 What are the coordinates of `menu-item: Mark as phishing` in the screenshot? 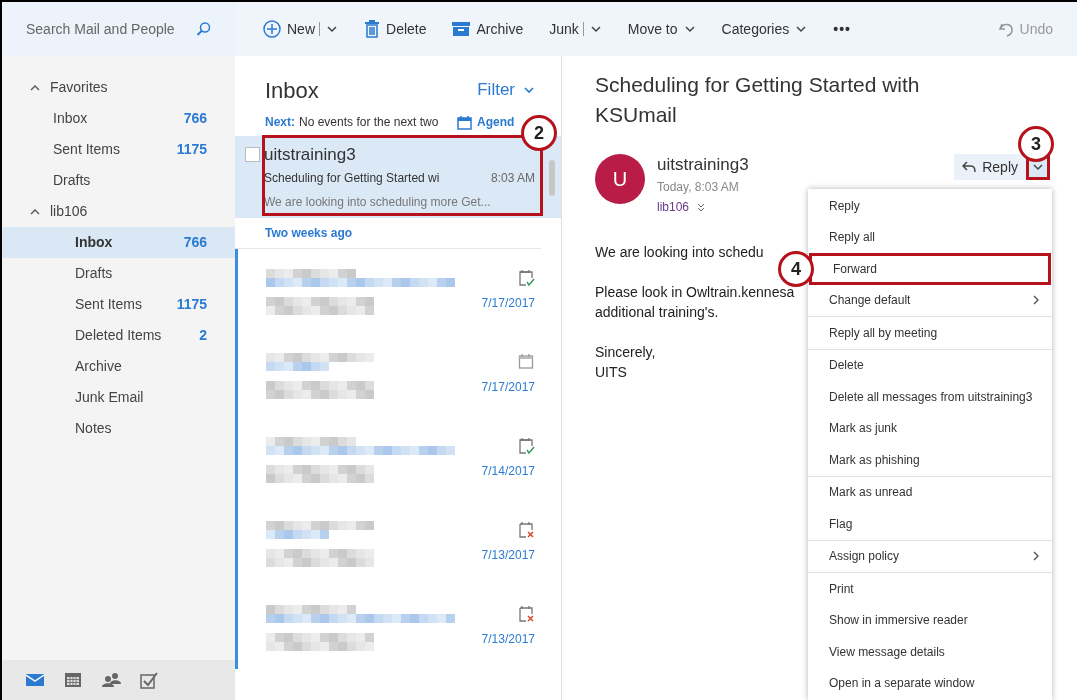 It's located at (930, 460).